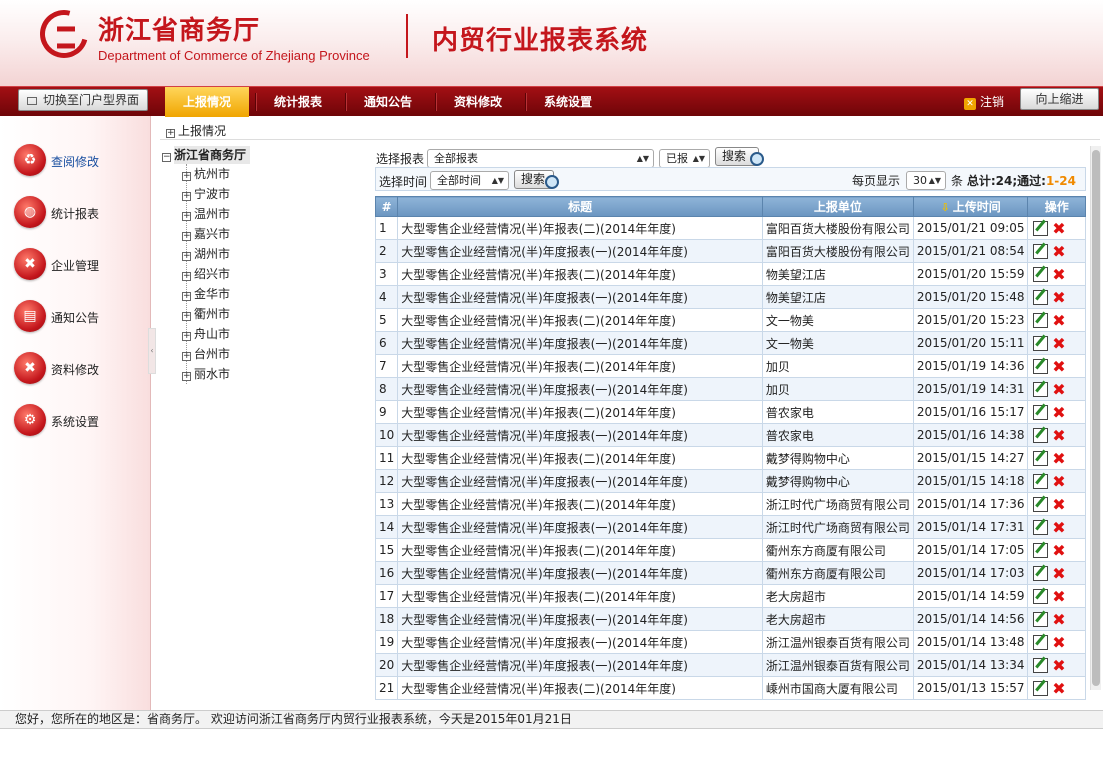  I want to click on tree-node: + 杭州市, so click(206, 174).